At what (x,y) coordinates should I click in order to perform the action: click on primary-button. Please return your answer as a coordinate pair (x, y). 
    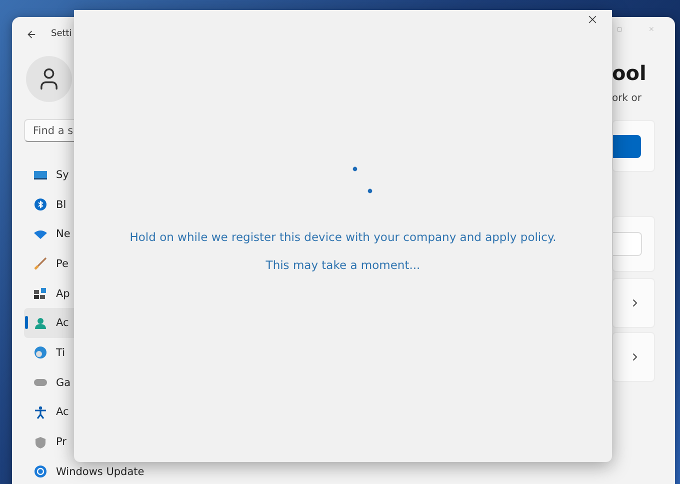
    Looking at the image, I should click on (627, 146).